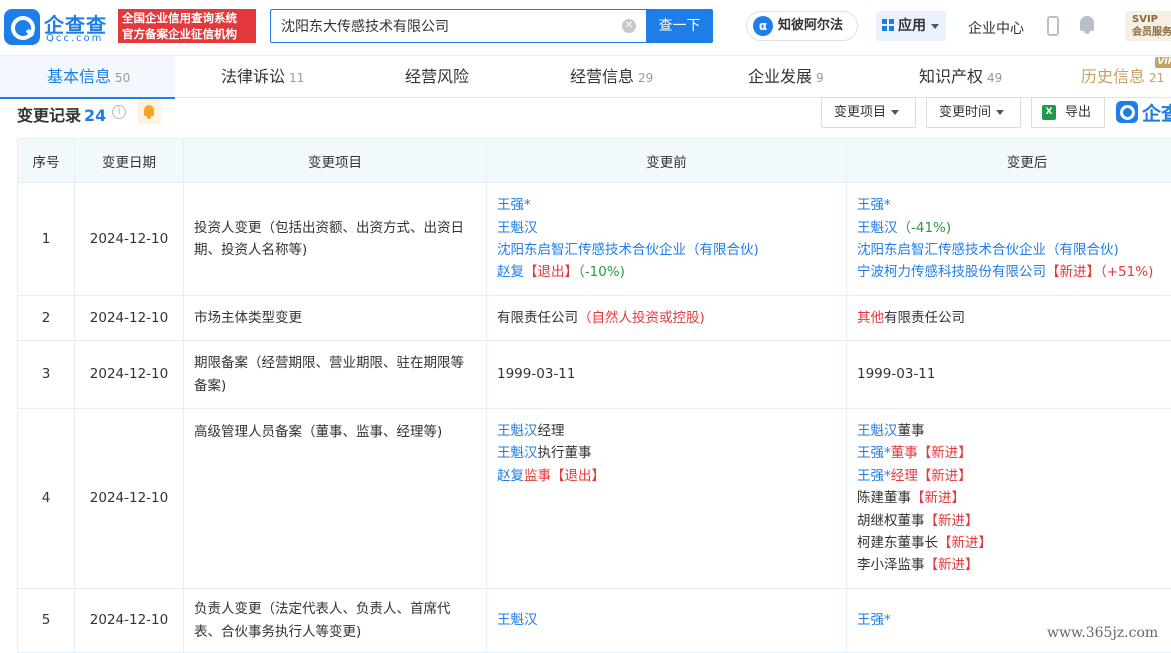 The height and width of the screenshot is (653, 1171). What do you see at coordinates (679, 26) in the screenshot?
I see `search-button: 查一下` at bounding box center [679, 26].